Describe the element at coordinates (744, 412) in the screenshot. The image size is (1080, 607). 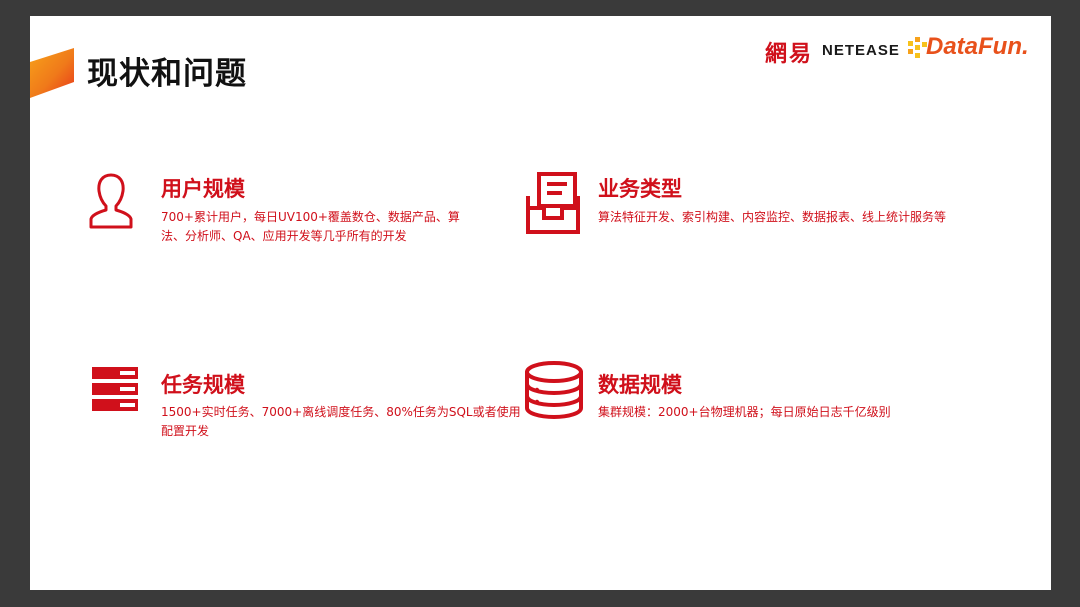
I see `section-description: 集群规模：2000+台物理机器；每日原始日志千亿级别` at that location.